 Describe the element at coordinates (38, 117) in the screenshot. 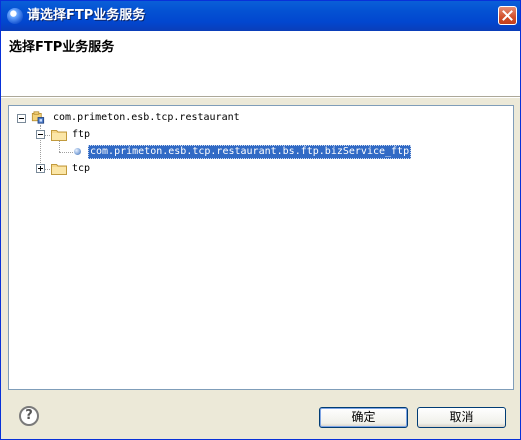

I see `project-icon` at that location.